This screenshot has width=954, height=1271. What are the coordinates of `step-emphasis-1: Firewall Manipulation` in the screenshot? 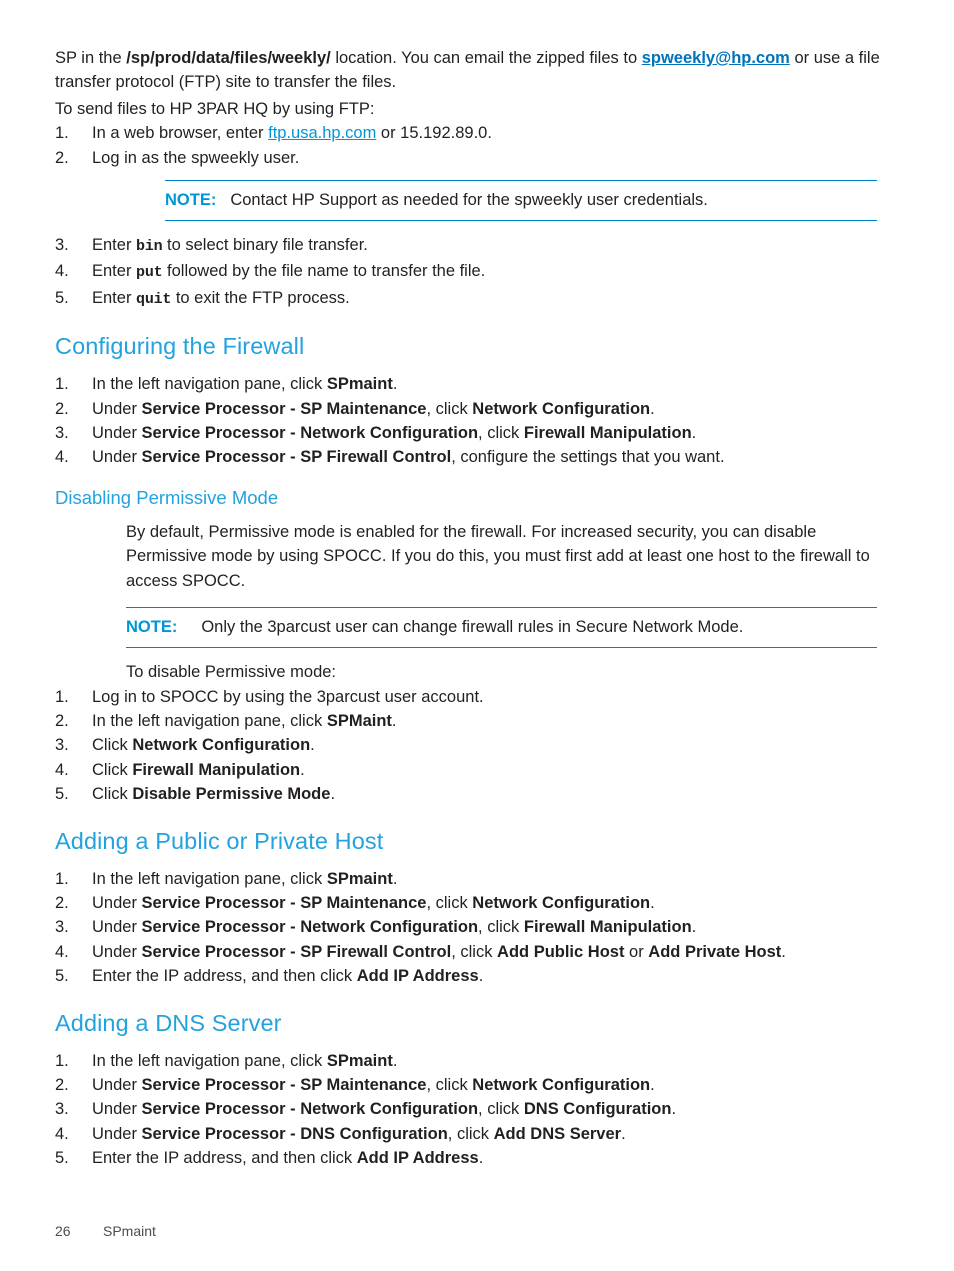 It's located at (216, 769).